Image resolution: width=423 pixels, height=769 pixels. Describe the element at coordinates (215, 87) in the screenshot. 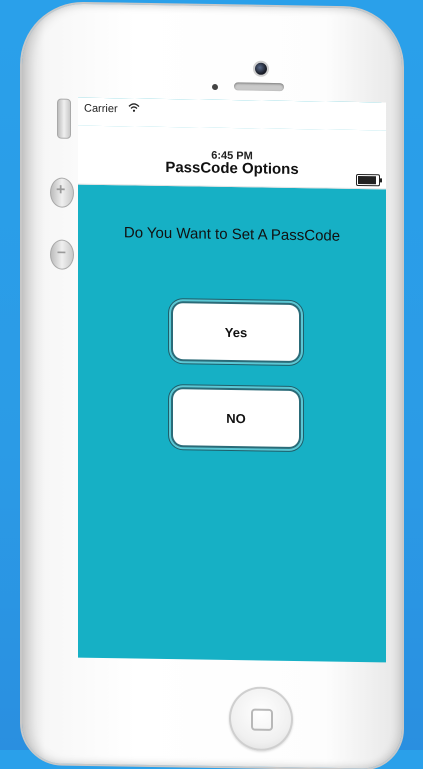

I see `sensor-dot` at that location.